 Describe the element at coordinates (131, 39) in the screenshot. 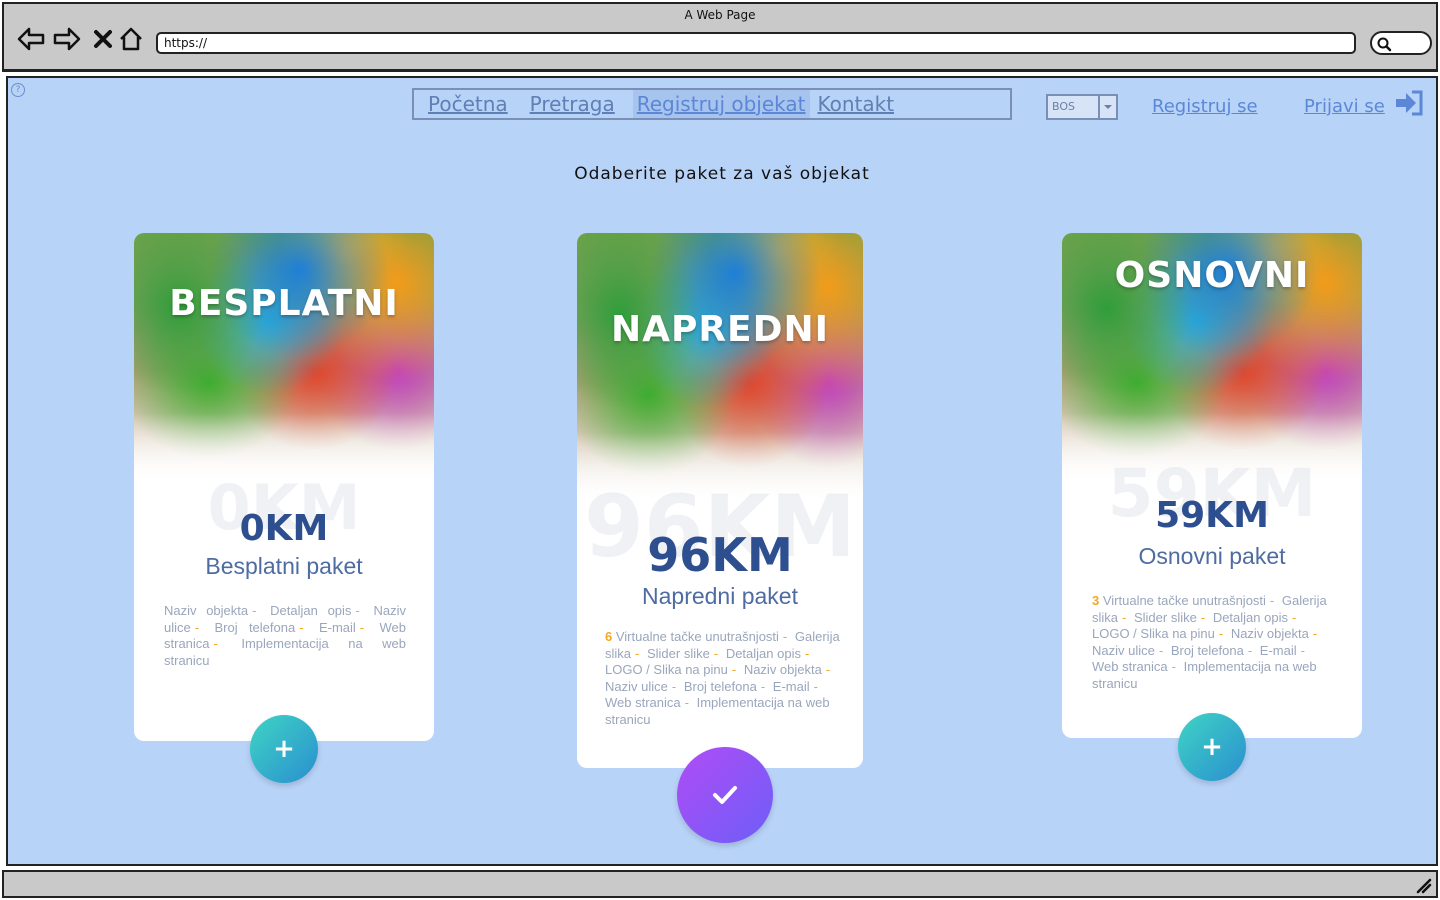

I see `home-icon` at that location.